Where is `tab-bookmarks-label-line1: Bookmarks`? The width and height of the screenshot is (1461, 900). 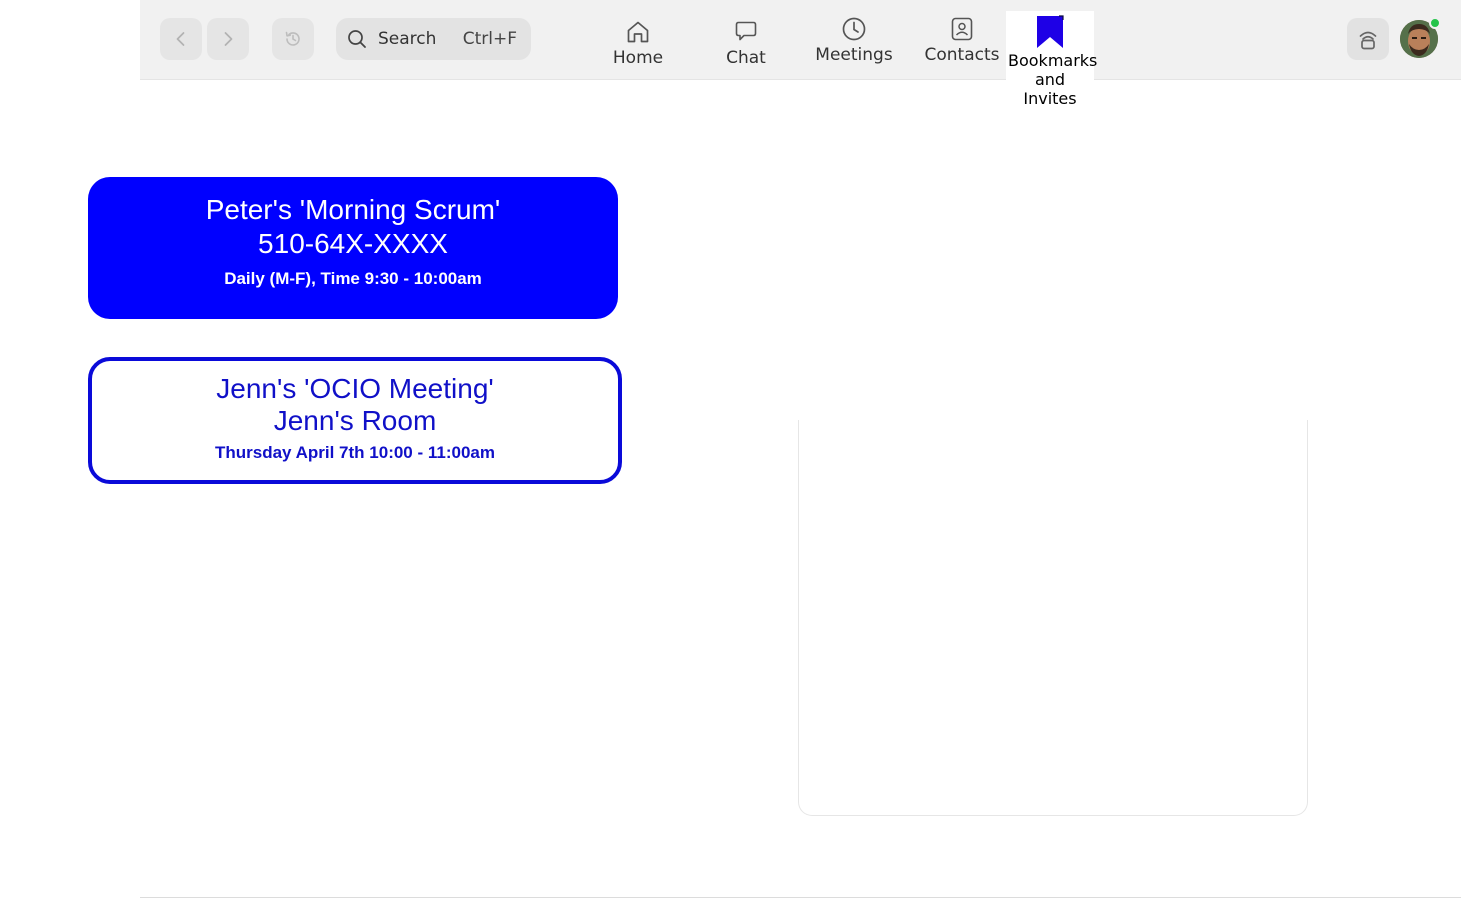 tab-bookmarks-label-line1: Bookmarks is located at coordinates (1053, 60).